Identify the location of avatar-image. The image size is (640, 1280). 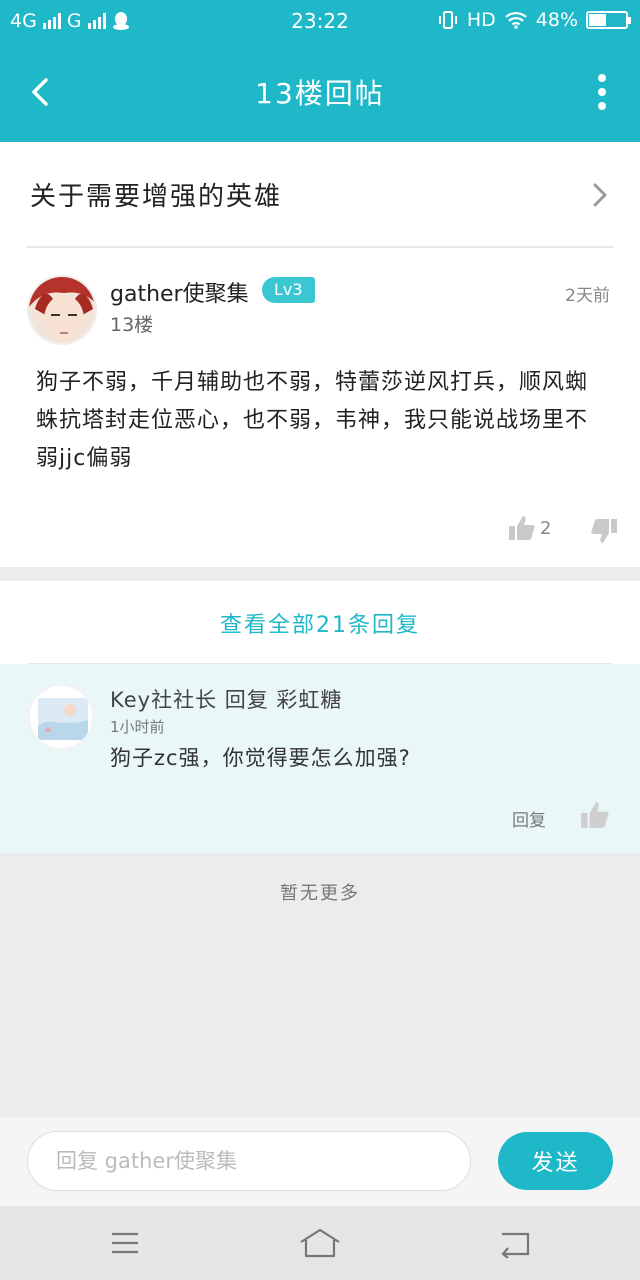
(62, 310).